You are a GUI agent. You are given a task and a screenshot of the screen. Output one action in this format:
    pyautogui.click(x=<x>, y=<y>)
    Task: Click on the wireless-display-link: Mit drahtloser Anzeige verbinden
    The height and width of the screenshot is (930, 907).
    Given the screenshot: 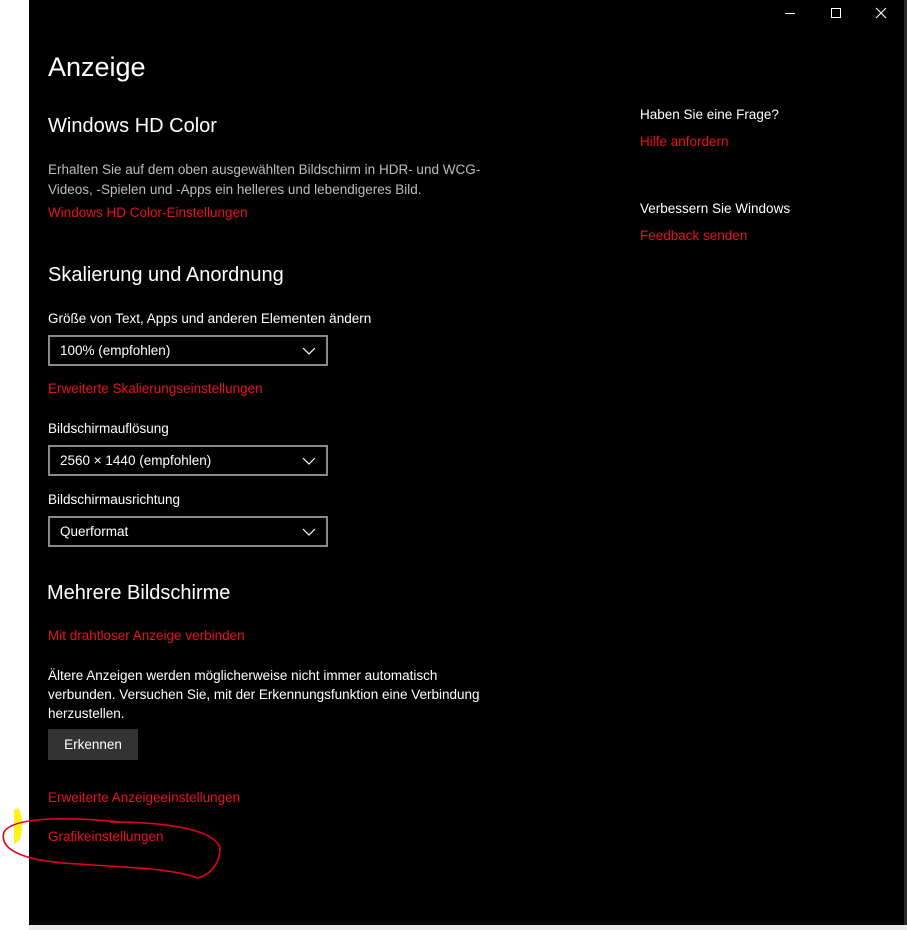 What is the action you would take?
    pyautogui.click(x=146, y=635)
    